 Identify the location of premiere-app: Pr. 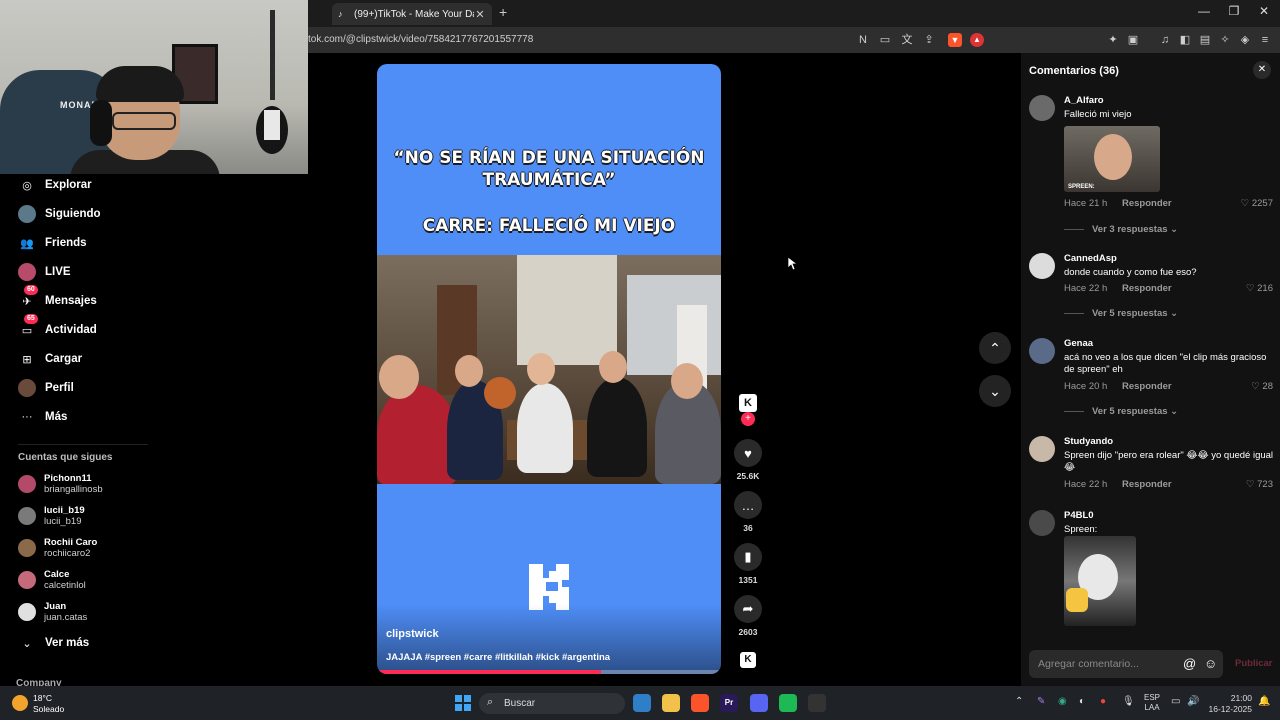
(729, 703).